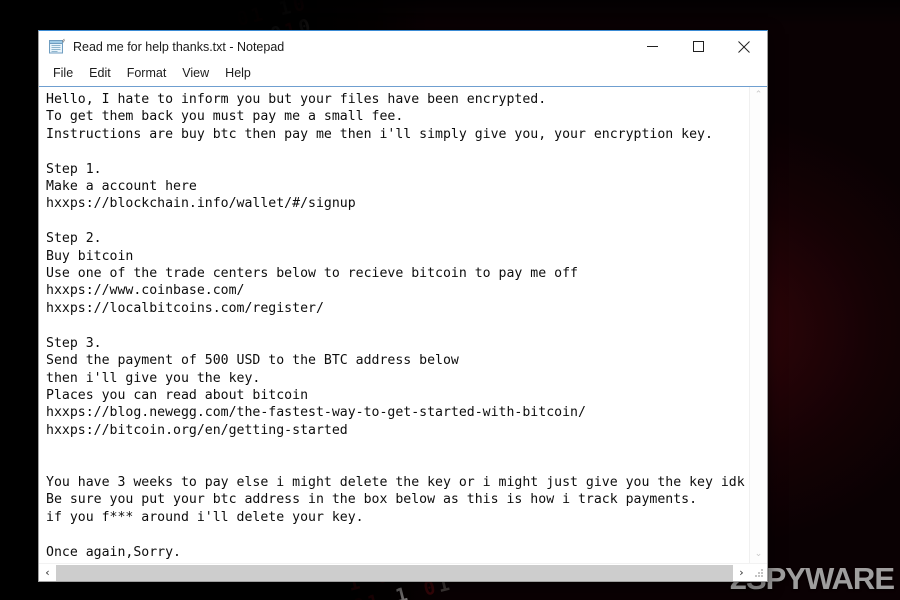 Image resolution: width=900 pixels, height=600 pixels. I want to click on titlebar-left-group: Read me for help thanks.txt - Notepad, so click(334, 46).